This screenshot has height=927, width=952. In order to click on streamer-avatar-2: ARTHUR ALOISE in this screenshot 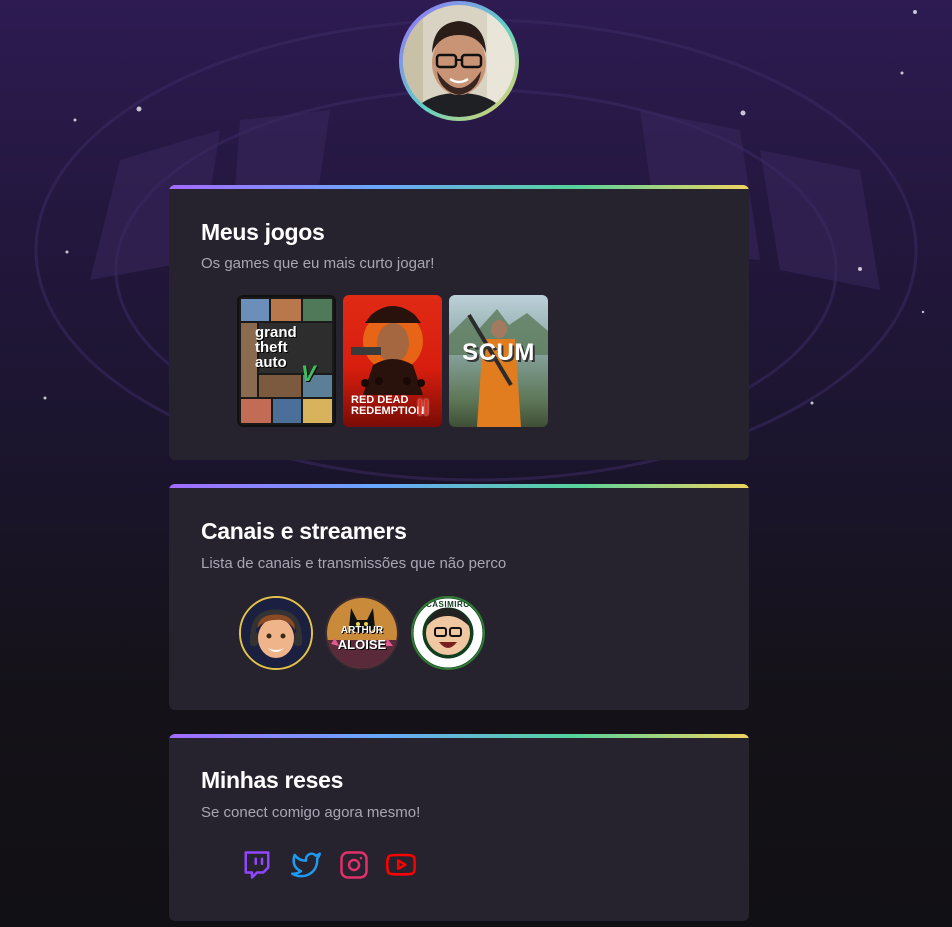, I will do `click(362, 633)`.